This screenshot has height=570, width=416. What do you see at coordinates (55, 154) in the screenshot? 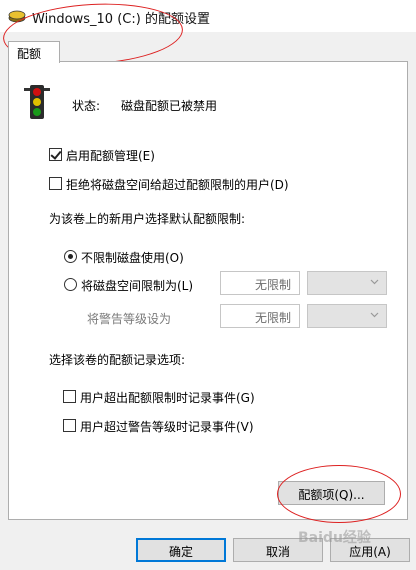
I see `enable-quota-checkbox` at bounding box center [55, 154].